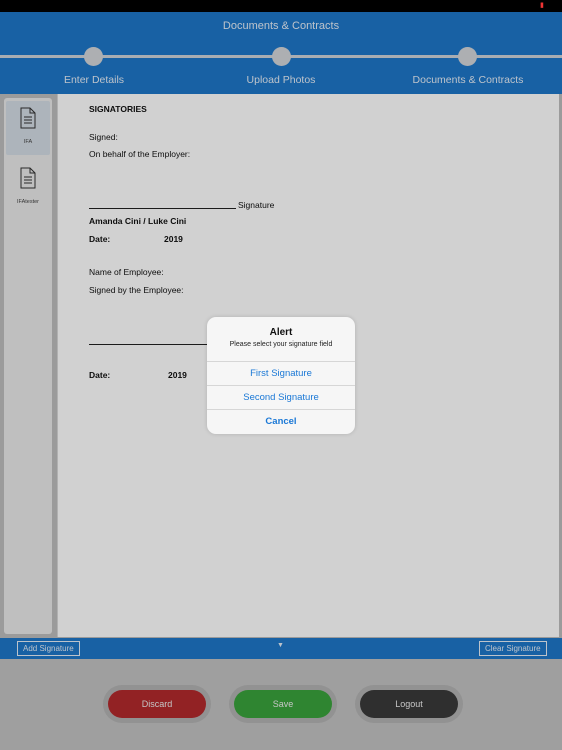 The height and width of the screenshot is (750, 562). What do you see at coordinates (467, 56) in the screenshot?
I see `step-3-dot` at bounding box center [467, 56].